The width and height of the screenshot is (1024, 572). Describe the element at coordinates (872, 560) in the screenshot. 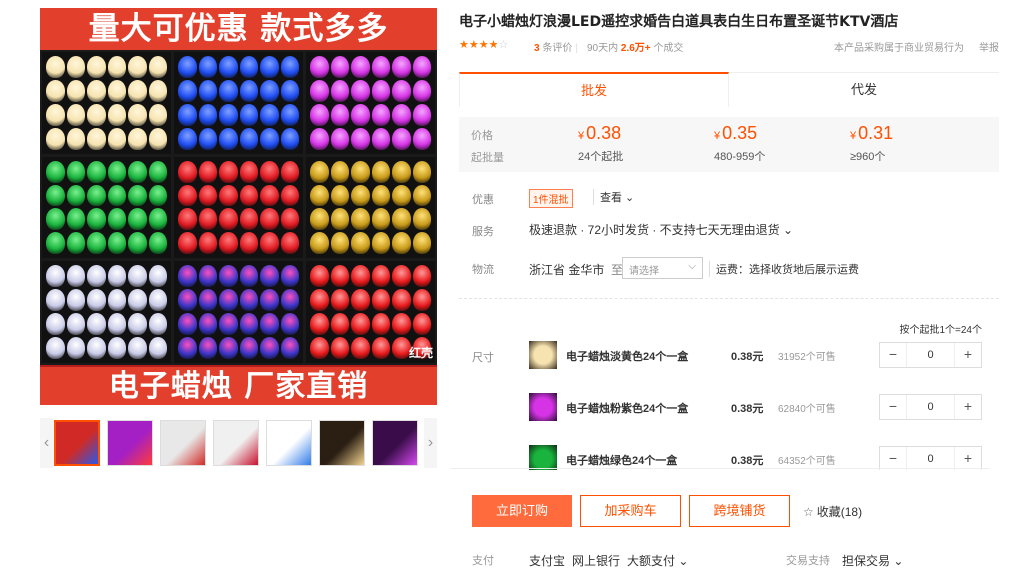

I see `trade-guarantee: 担保交易 ⌄` at that location.